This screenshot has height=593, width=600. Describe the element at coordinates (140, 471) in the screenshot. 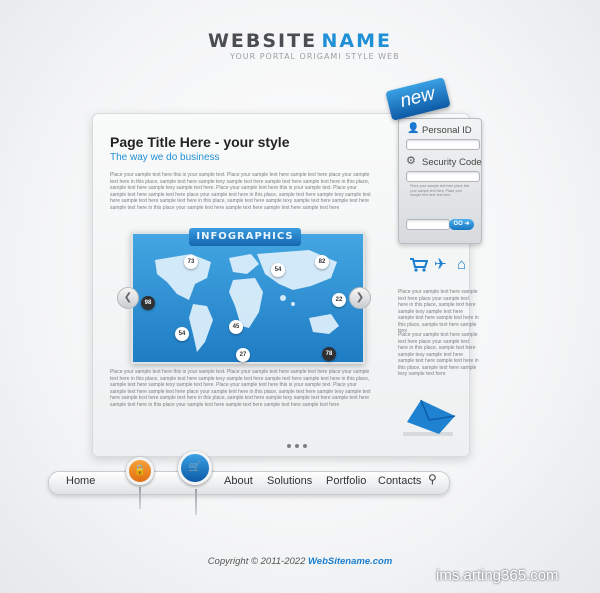

I see `lock-pin-icon: 🔒` at that location.